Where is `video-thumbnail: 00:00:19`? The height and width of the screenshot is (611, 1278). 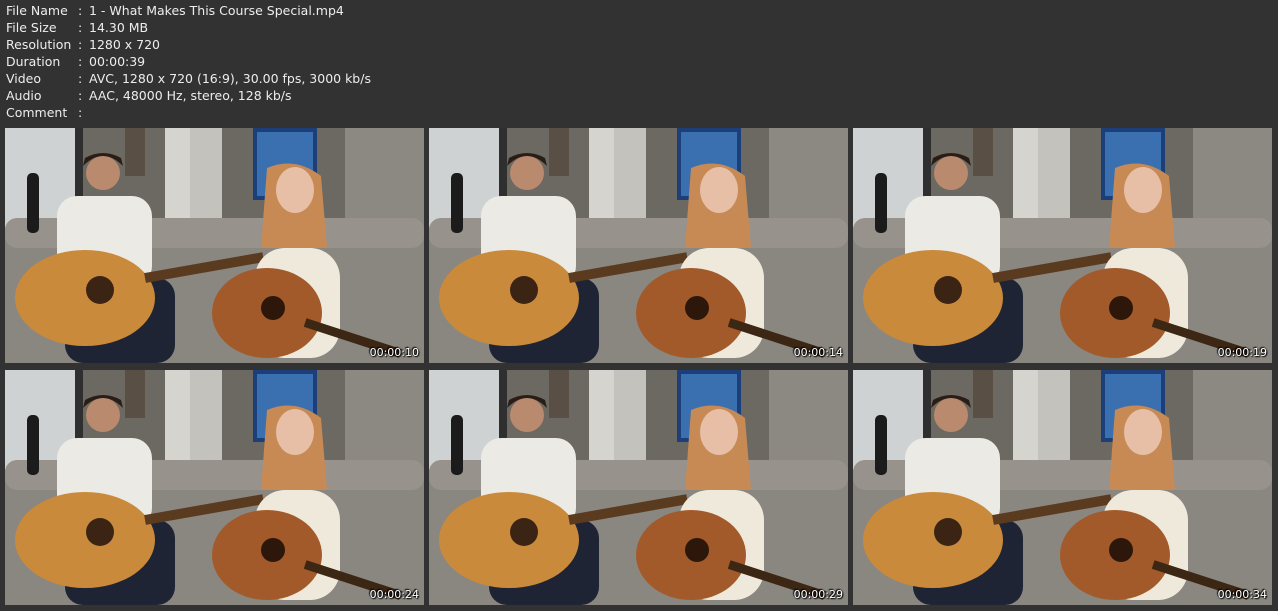 video-thumbnail: 00:00:19 is located at coordinates (1062, 245).